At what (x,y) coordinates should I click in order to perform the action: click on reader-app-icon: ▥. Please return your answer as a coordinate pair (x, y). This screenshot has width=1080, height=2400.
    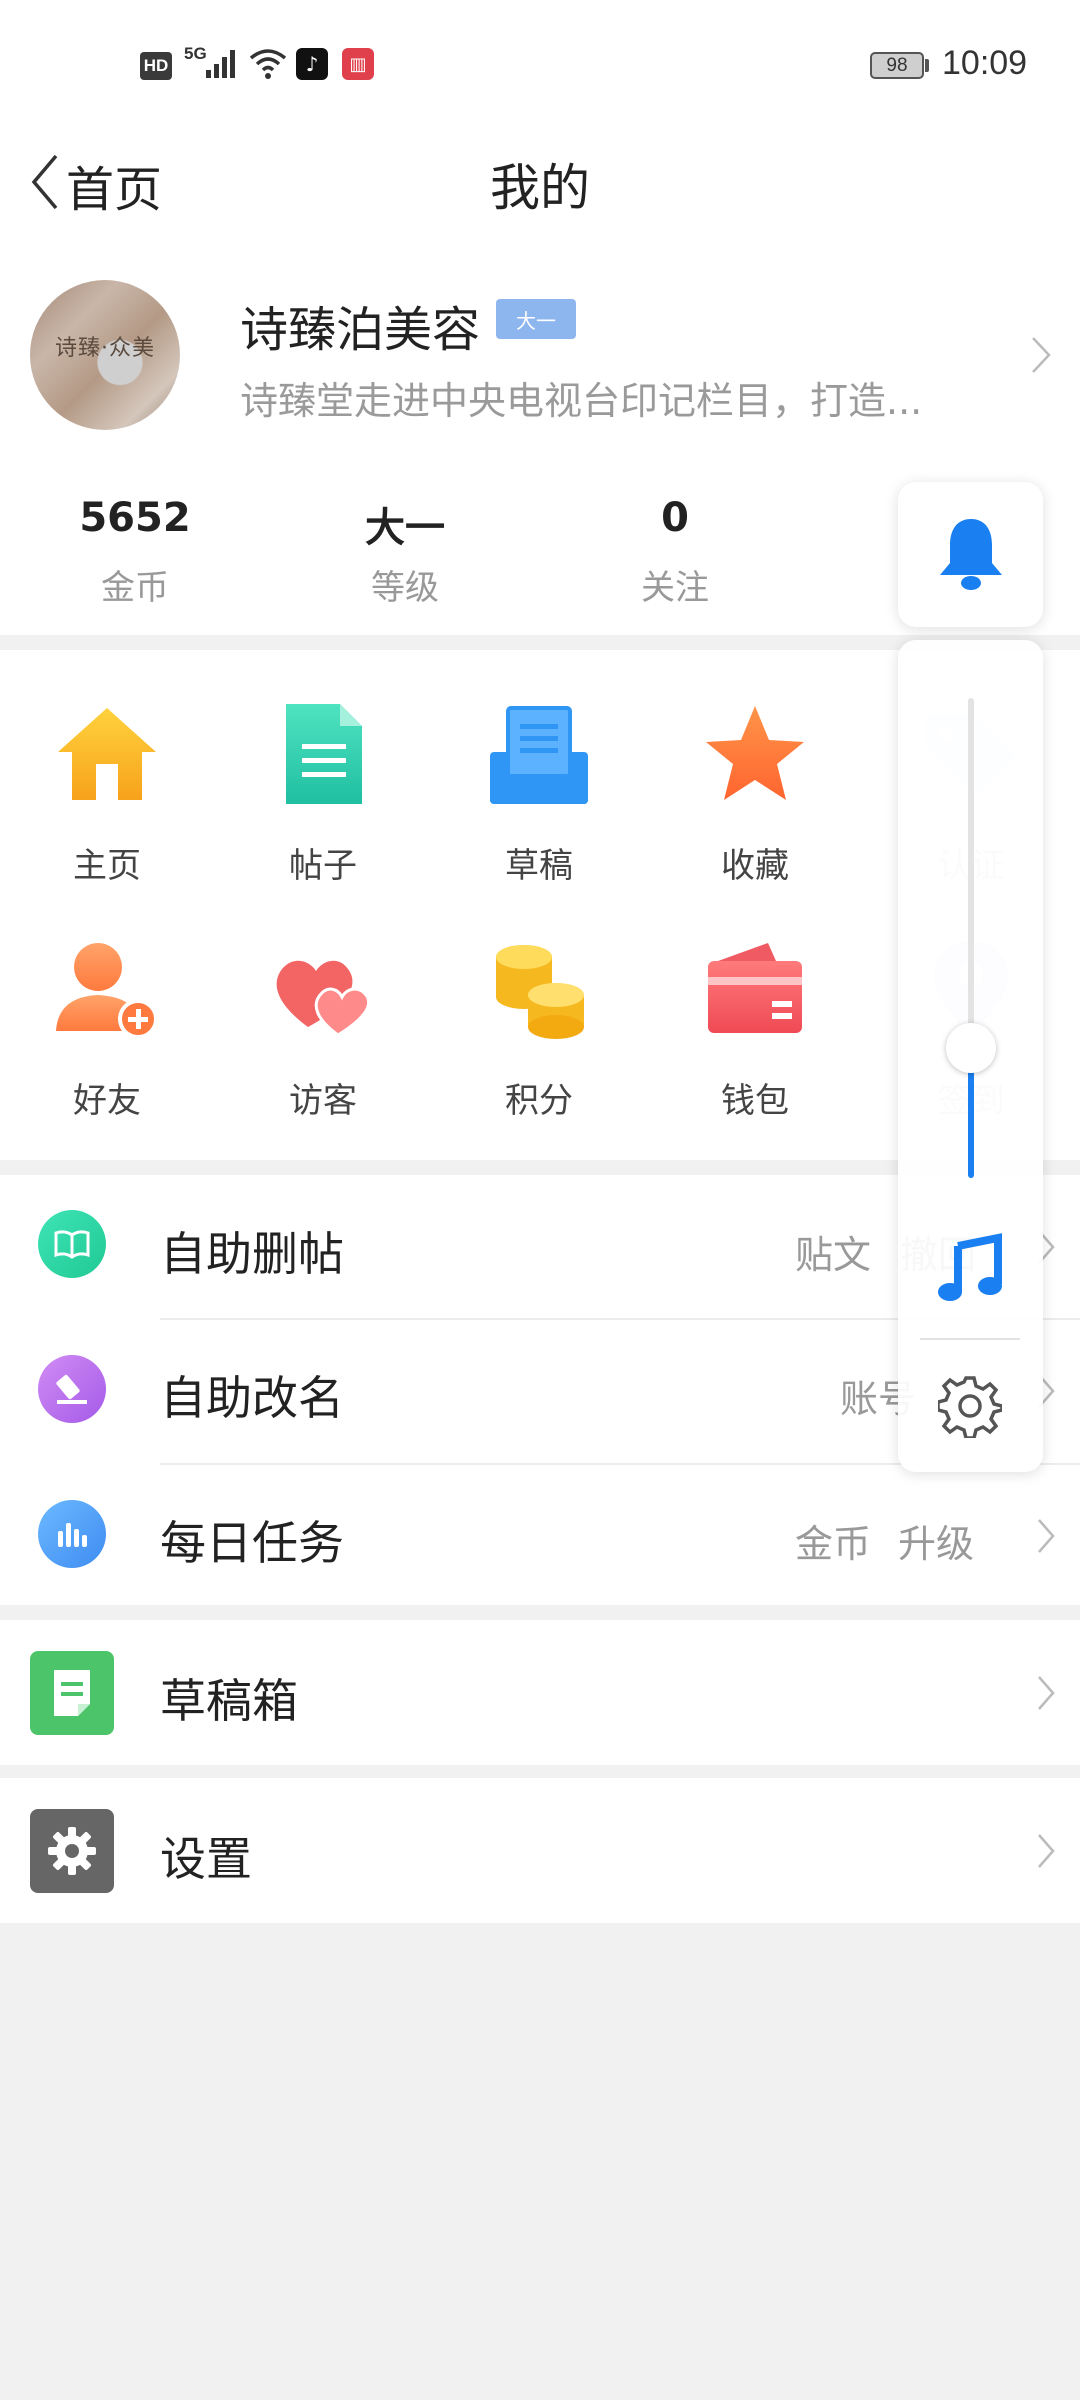
    Looking at the image, I should click on (358, 64).